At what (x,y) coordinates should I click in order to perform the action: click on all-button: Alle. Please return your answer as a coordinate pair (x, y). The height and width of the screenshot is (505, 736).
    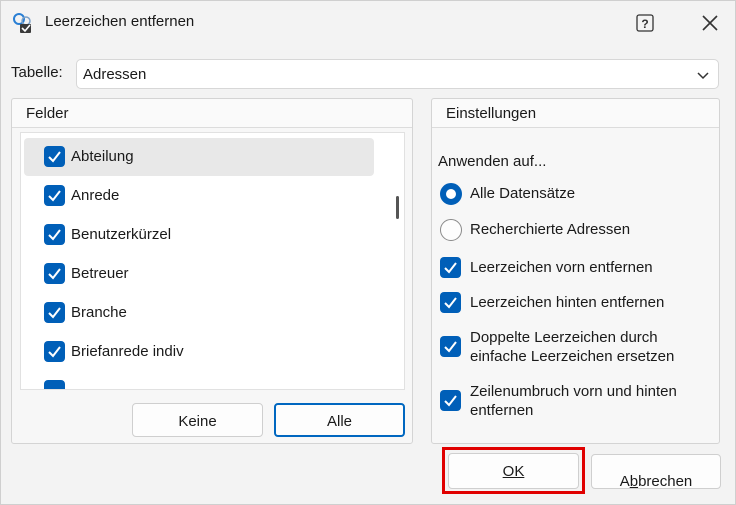
    Looking at the image, I should click on (339, 420).